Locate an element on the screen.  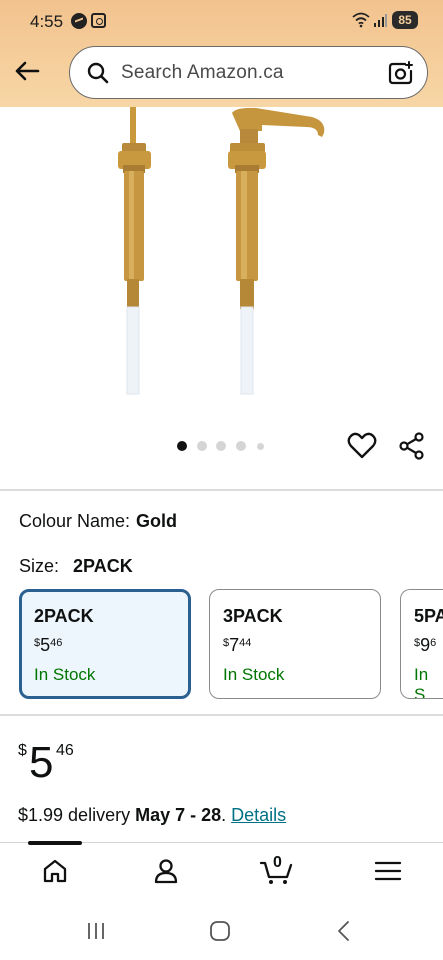
app-header: 4:55 85 Search Amazon.ca is located at coordinates (221, 53).